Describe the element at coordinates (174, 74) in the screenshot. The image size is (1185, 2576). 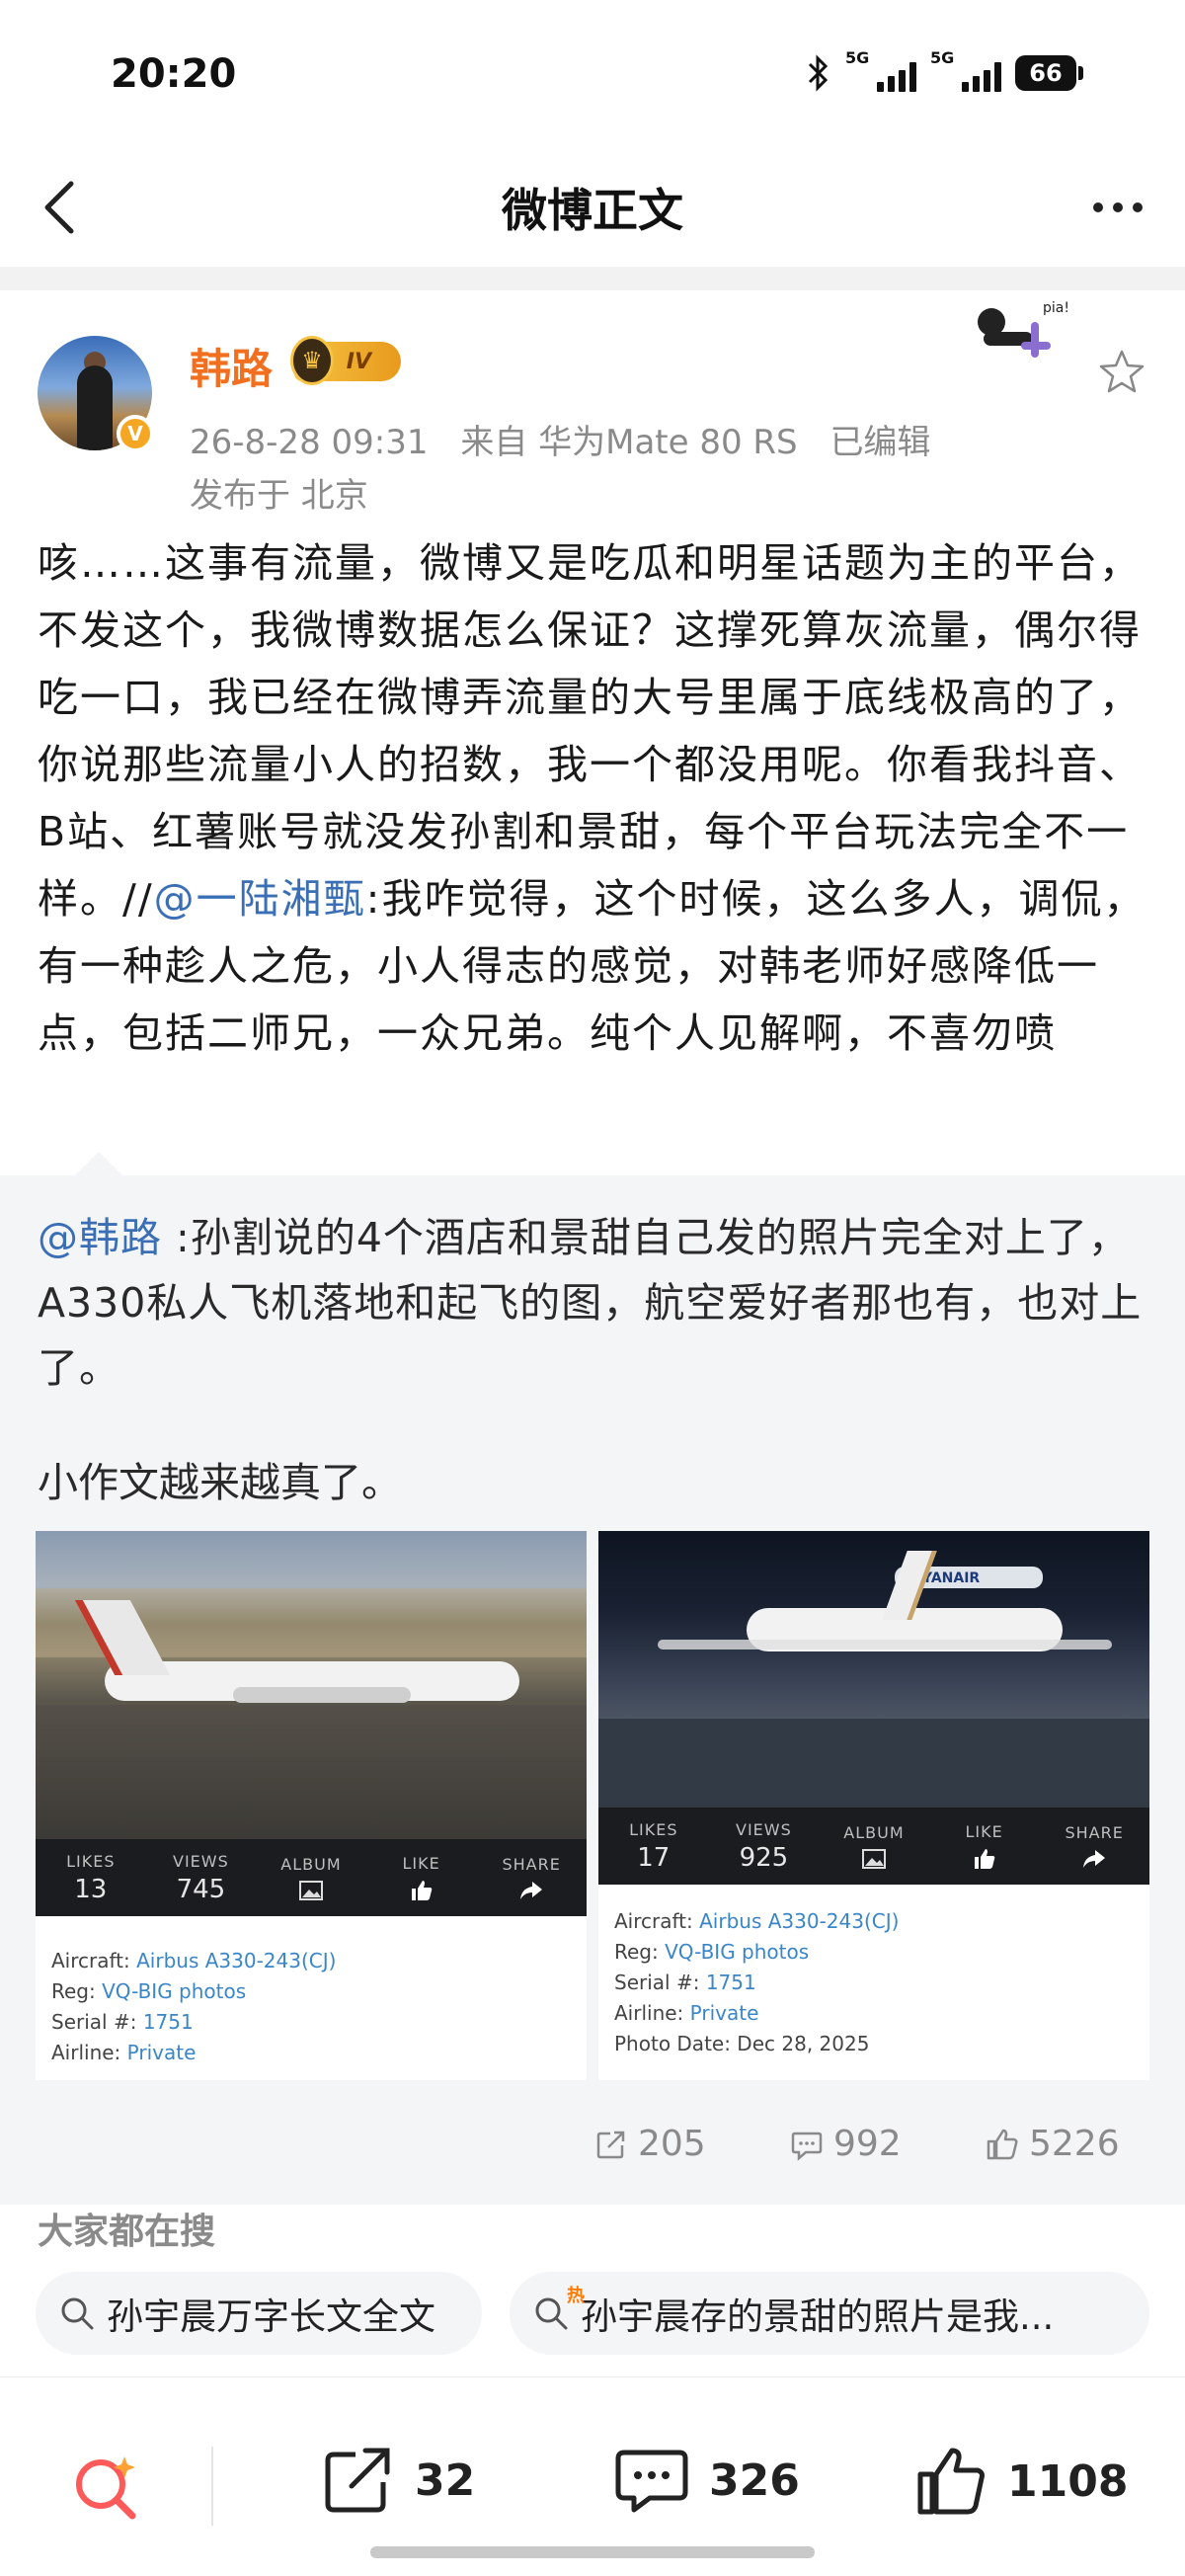
I see `status-time: 20:20` at that location.